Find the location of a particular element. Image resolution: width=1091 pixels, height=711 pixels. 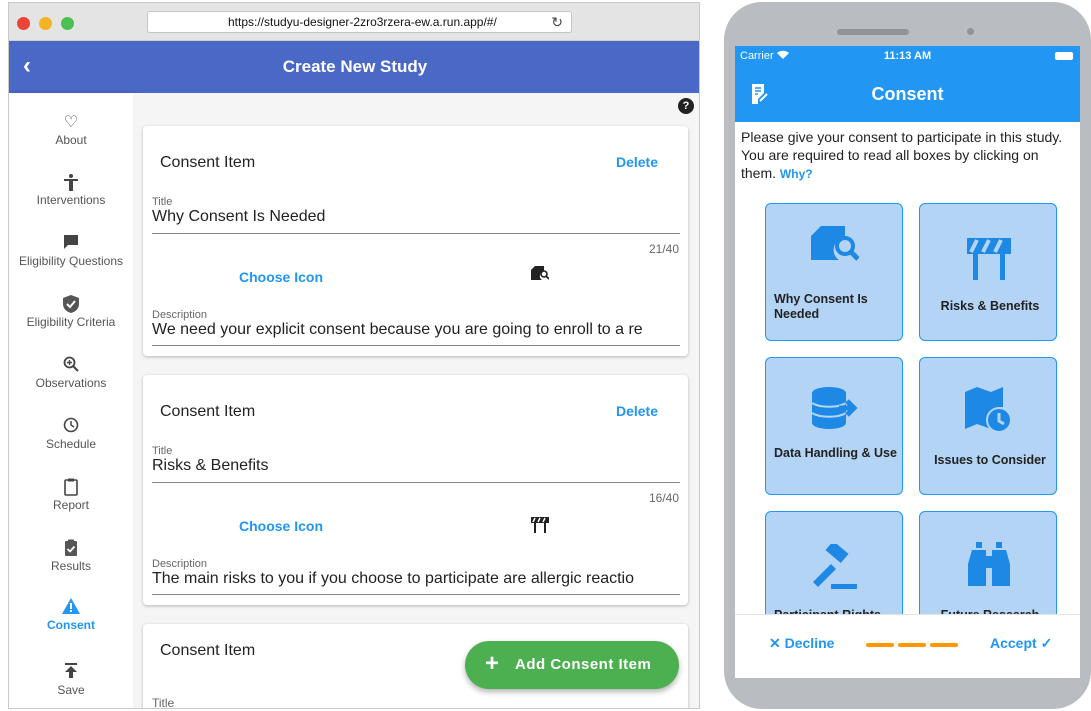

consent-tile: Risks & Benefits is located at coordinates (988, 272).